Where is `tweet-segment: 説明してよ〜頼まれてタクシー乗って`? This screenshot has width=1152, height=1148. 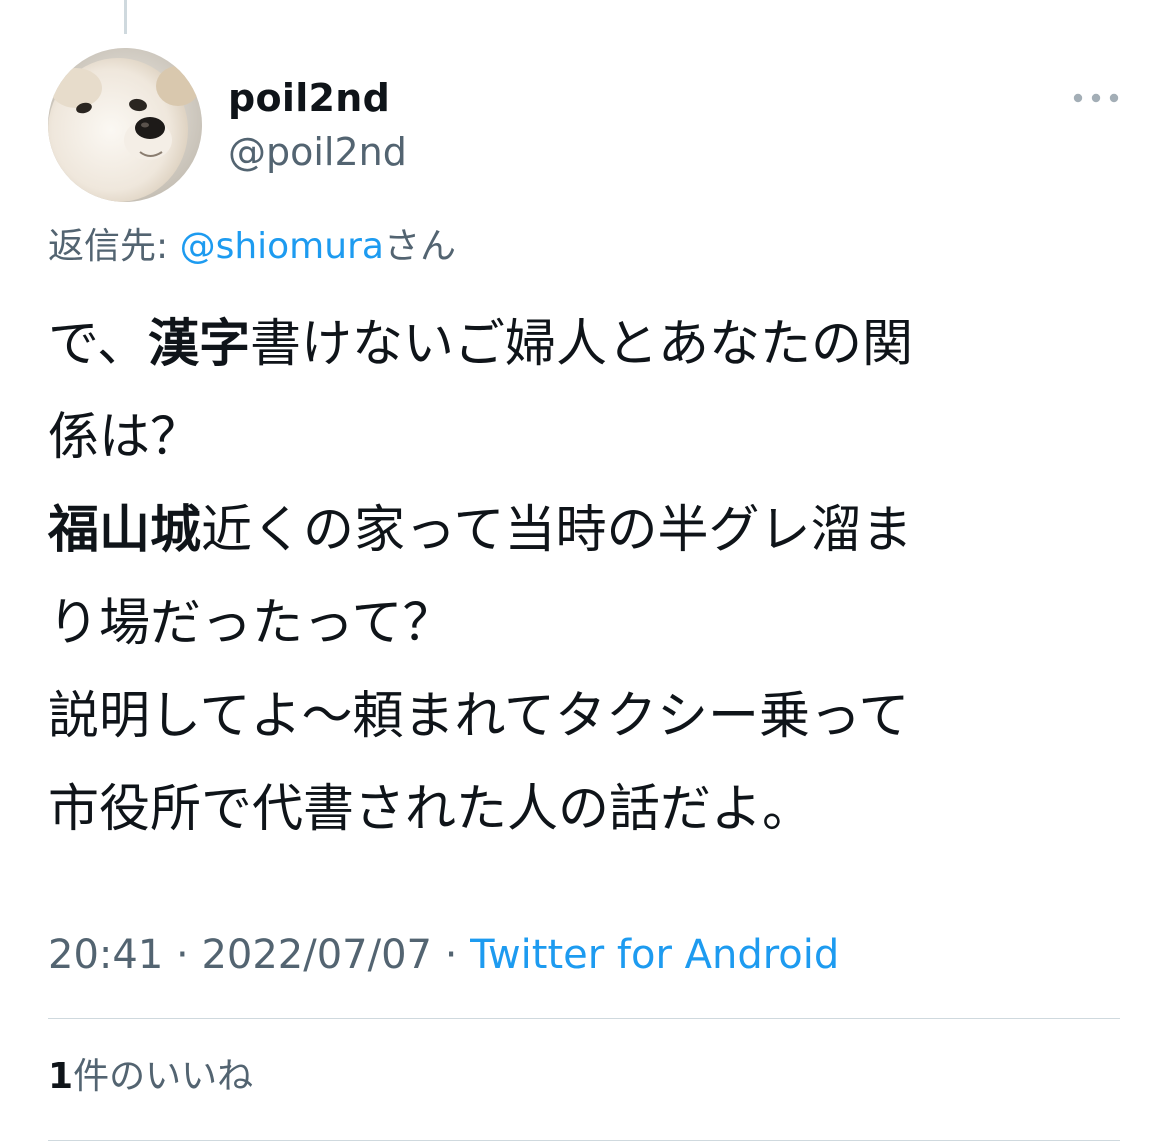 tweet-segment: 説明してよ〜頼まれてタクシー乗って is located at coordinates (479, 716).